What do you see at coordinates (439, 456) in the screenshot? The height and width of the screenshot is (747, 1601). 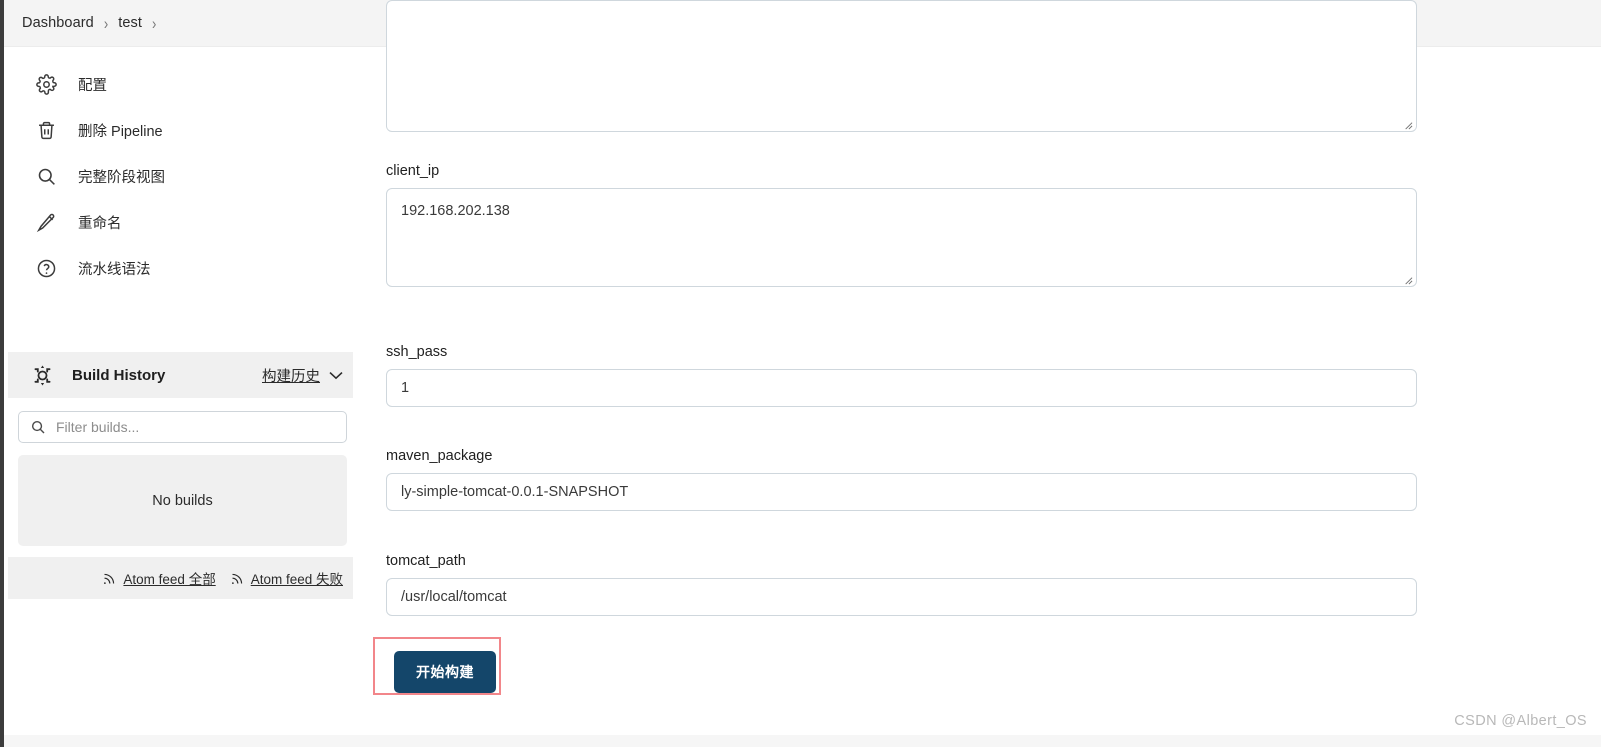 I see `field-label-maven-package: maven_package` at bounding box center [439, 456].